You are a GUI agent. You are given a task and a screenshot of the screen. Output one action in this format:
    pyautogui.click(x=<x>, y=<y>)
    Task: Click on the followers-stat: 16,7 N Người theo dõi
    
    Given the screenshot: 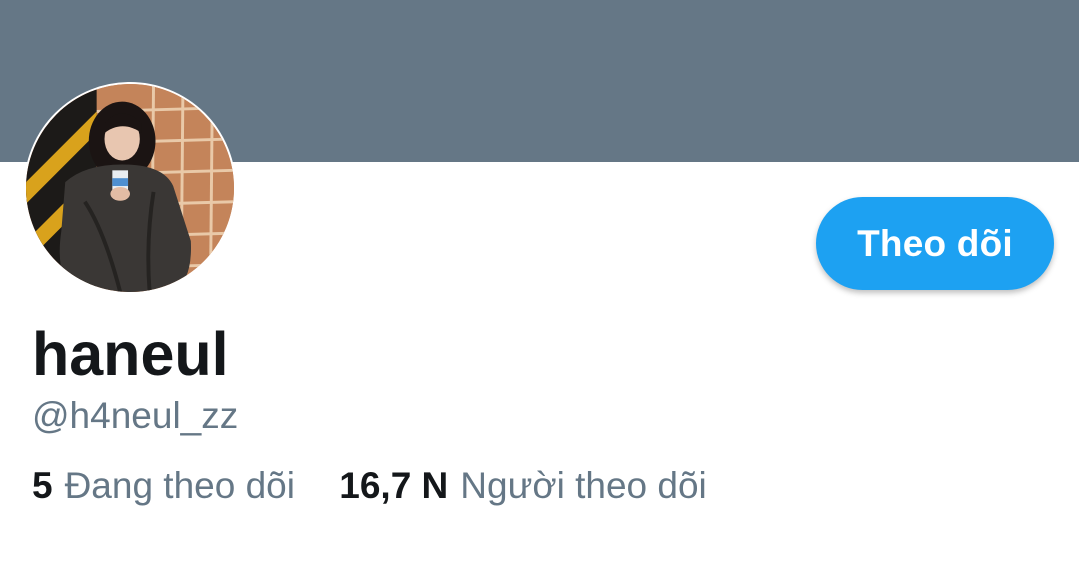 What is the action you would take?
    pyautogui.click(x=523, y=486)
    